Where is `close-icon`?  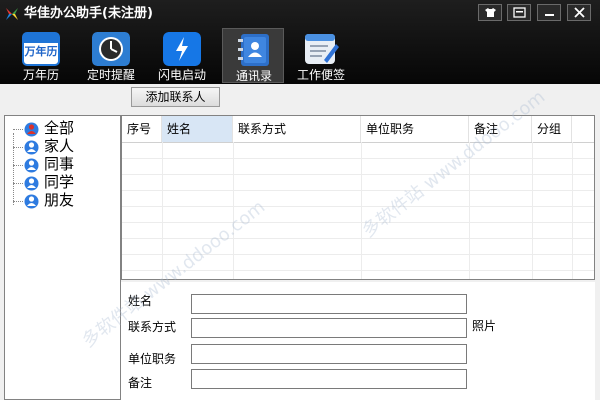
close-icon is located at coordinates (579, 12).